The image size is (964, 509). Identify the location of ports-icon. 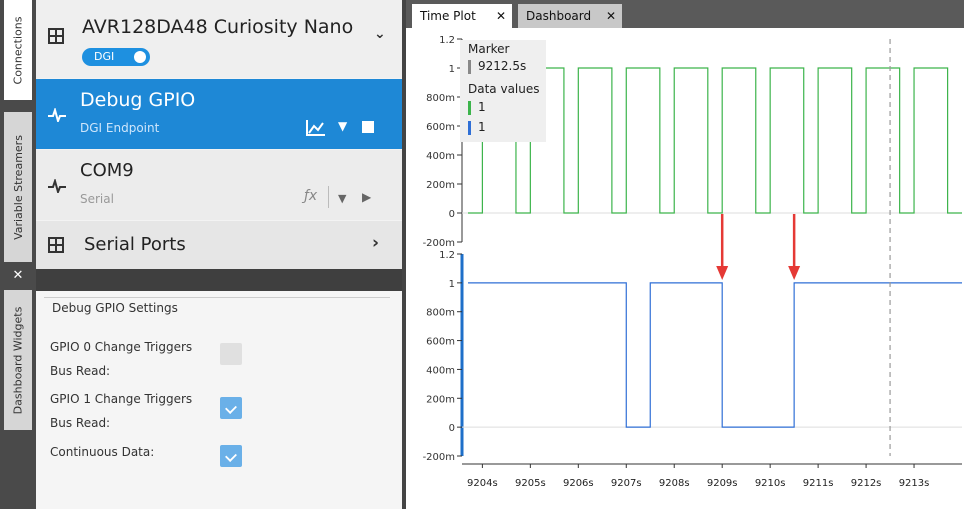
(56, 245).